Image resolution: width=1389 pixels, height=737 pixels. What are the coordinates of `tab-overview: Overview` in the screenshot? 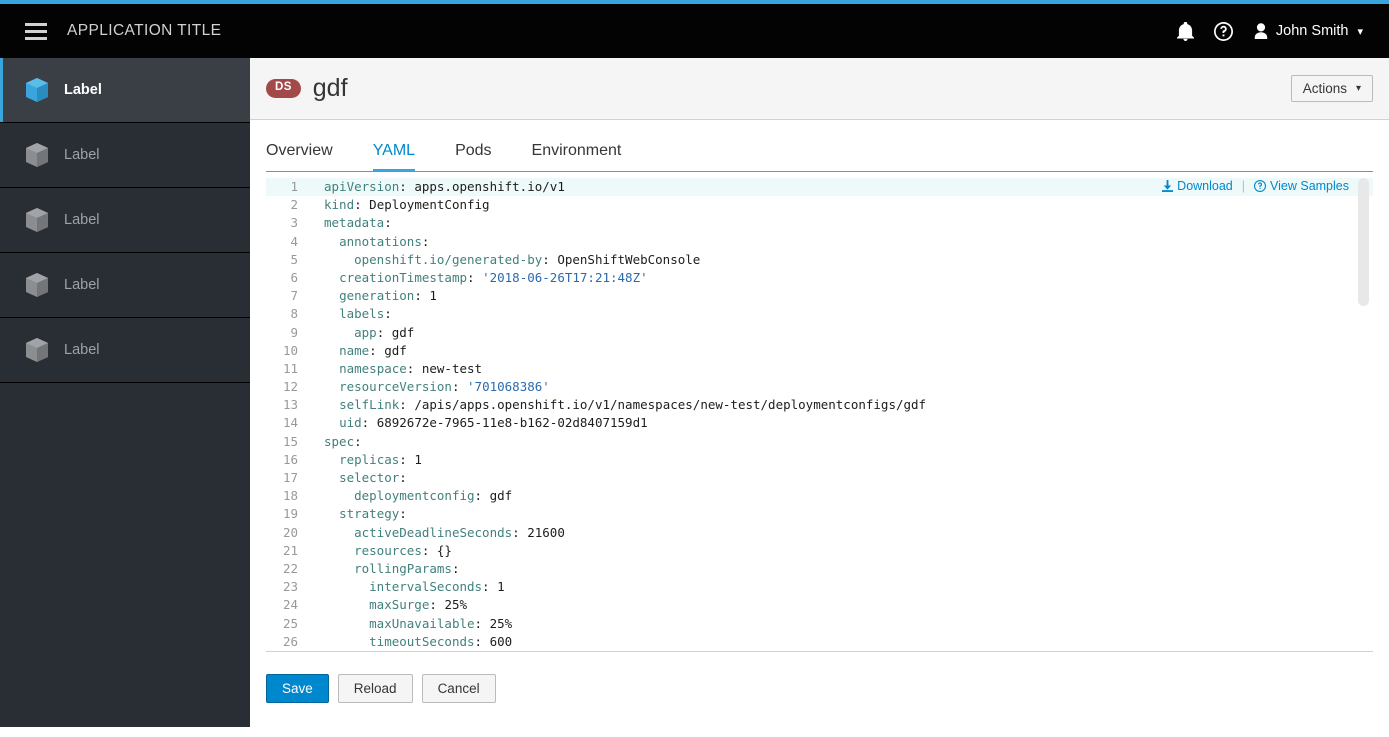 It's located at (299, 156).